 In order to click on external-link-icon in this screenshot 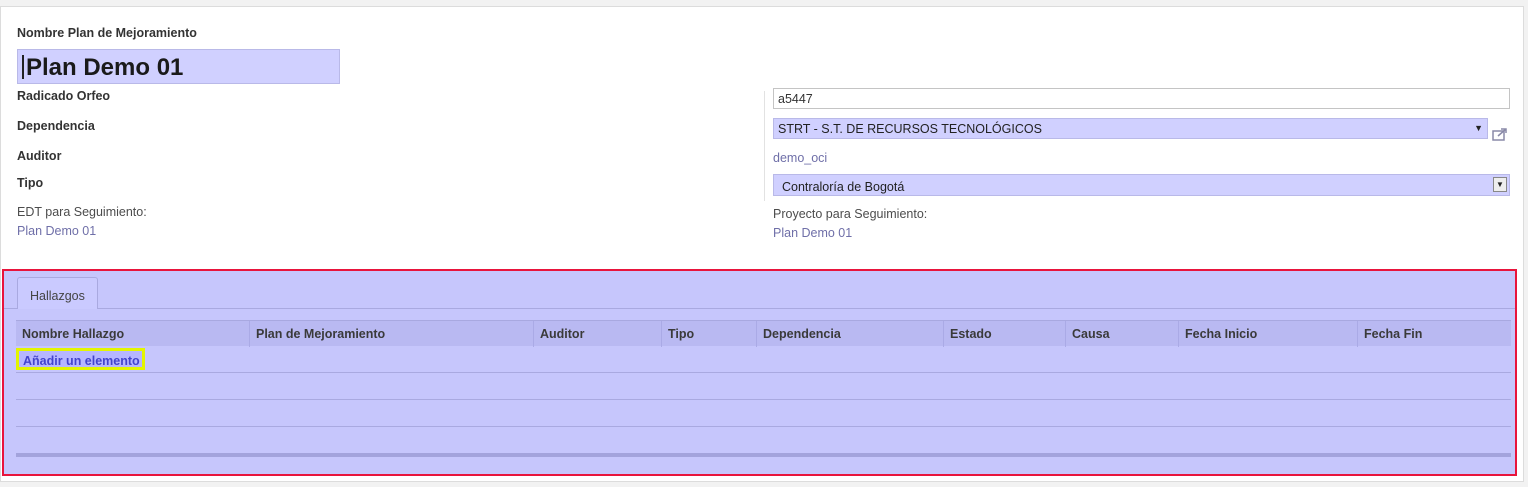, I will do `click(1500, 134)`.